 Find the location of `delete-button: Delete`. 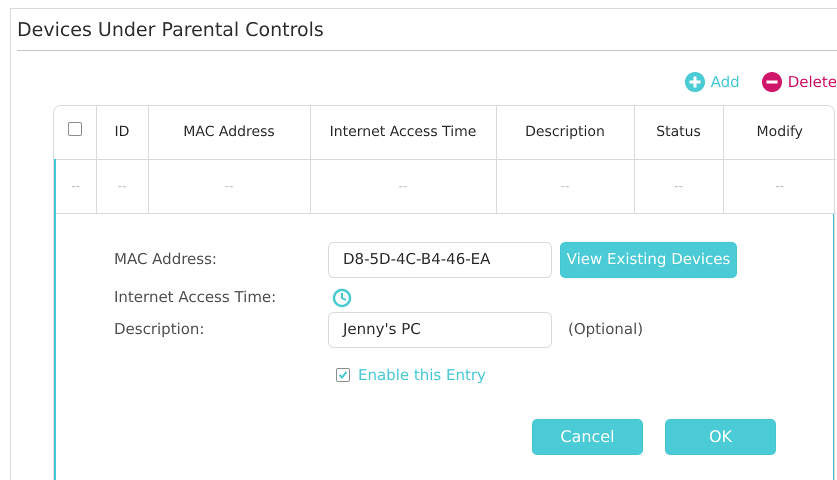

delete-button: Delete is located at coordinates (799, 82).